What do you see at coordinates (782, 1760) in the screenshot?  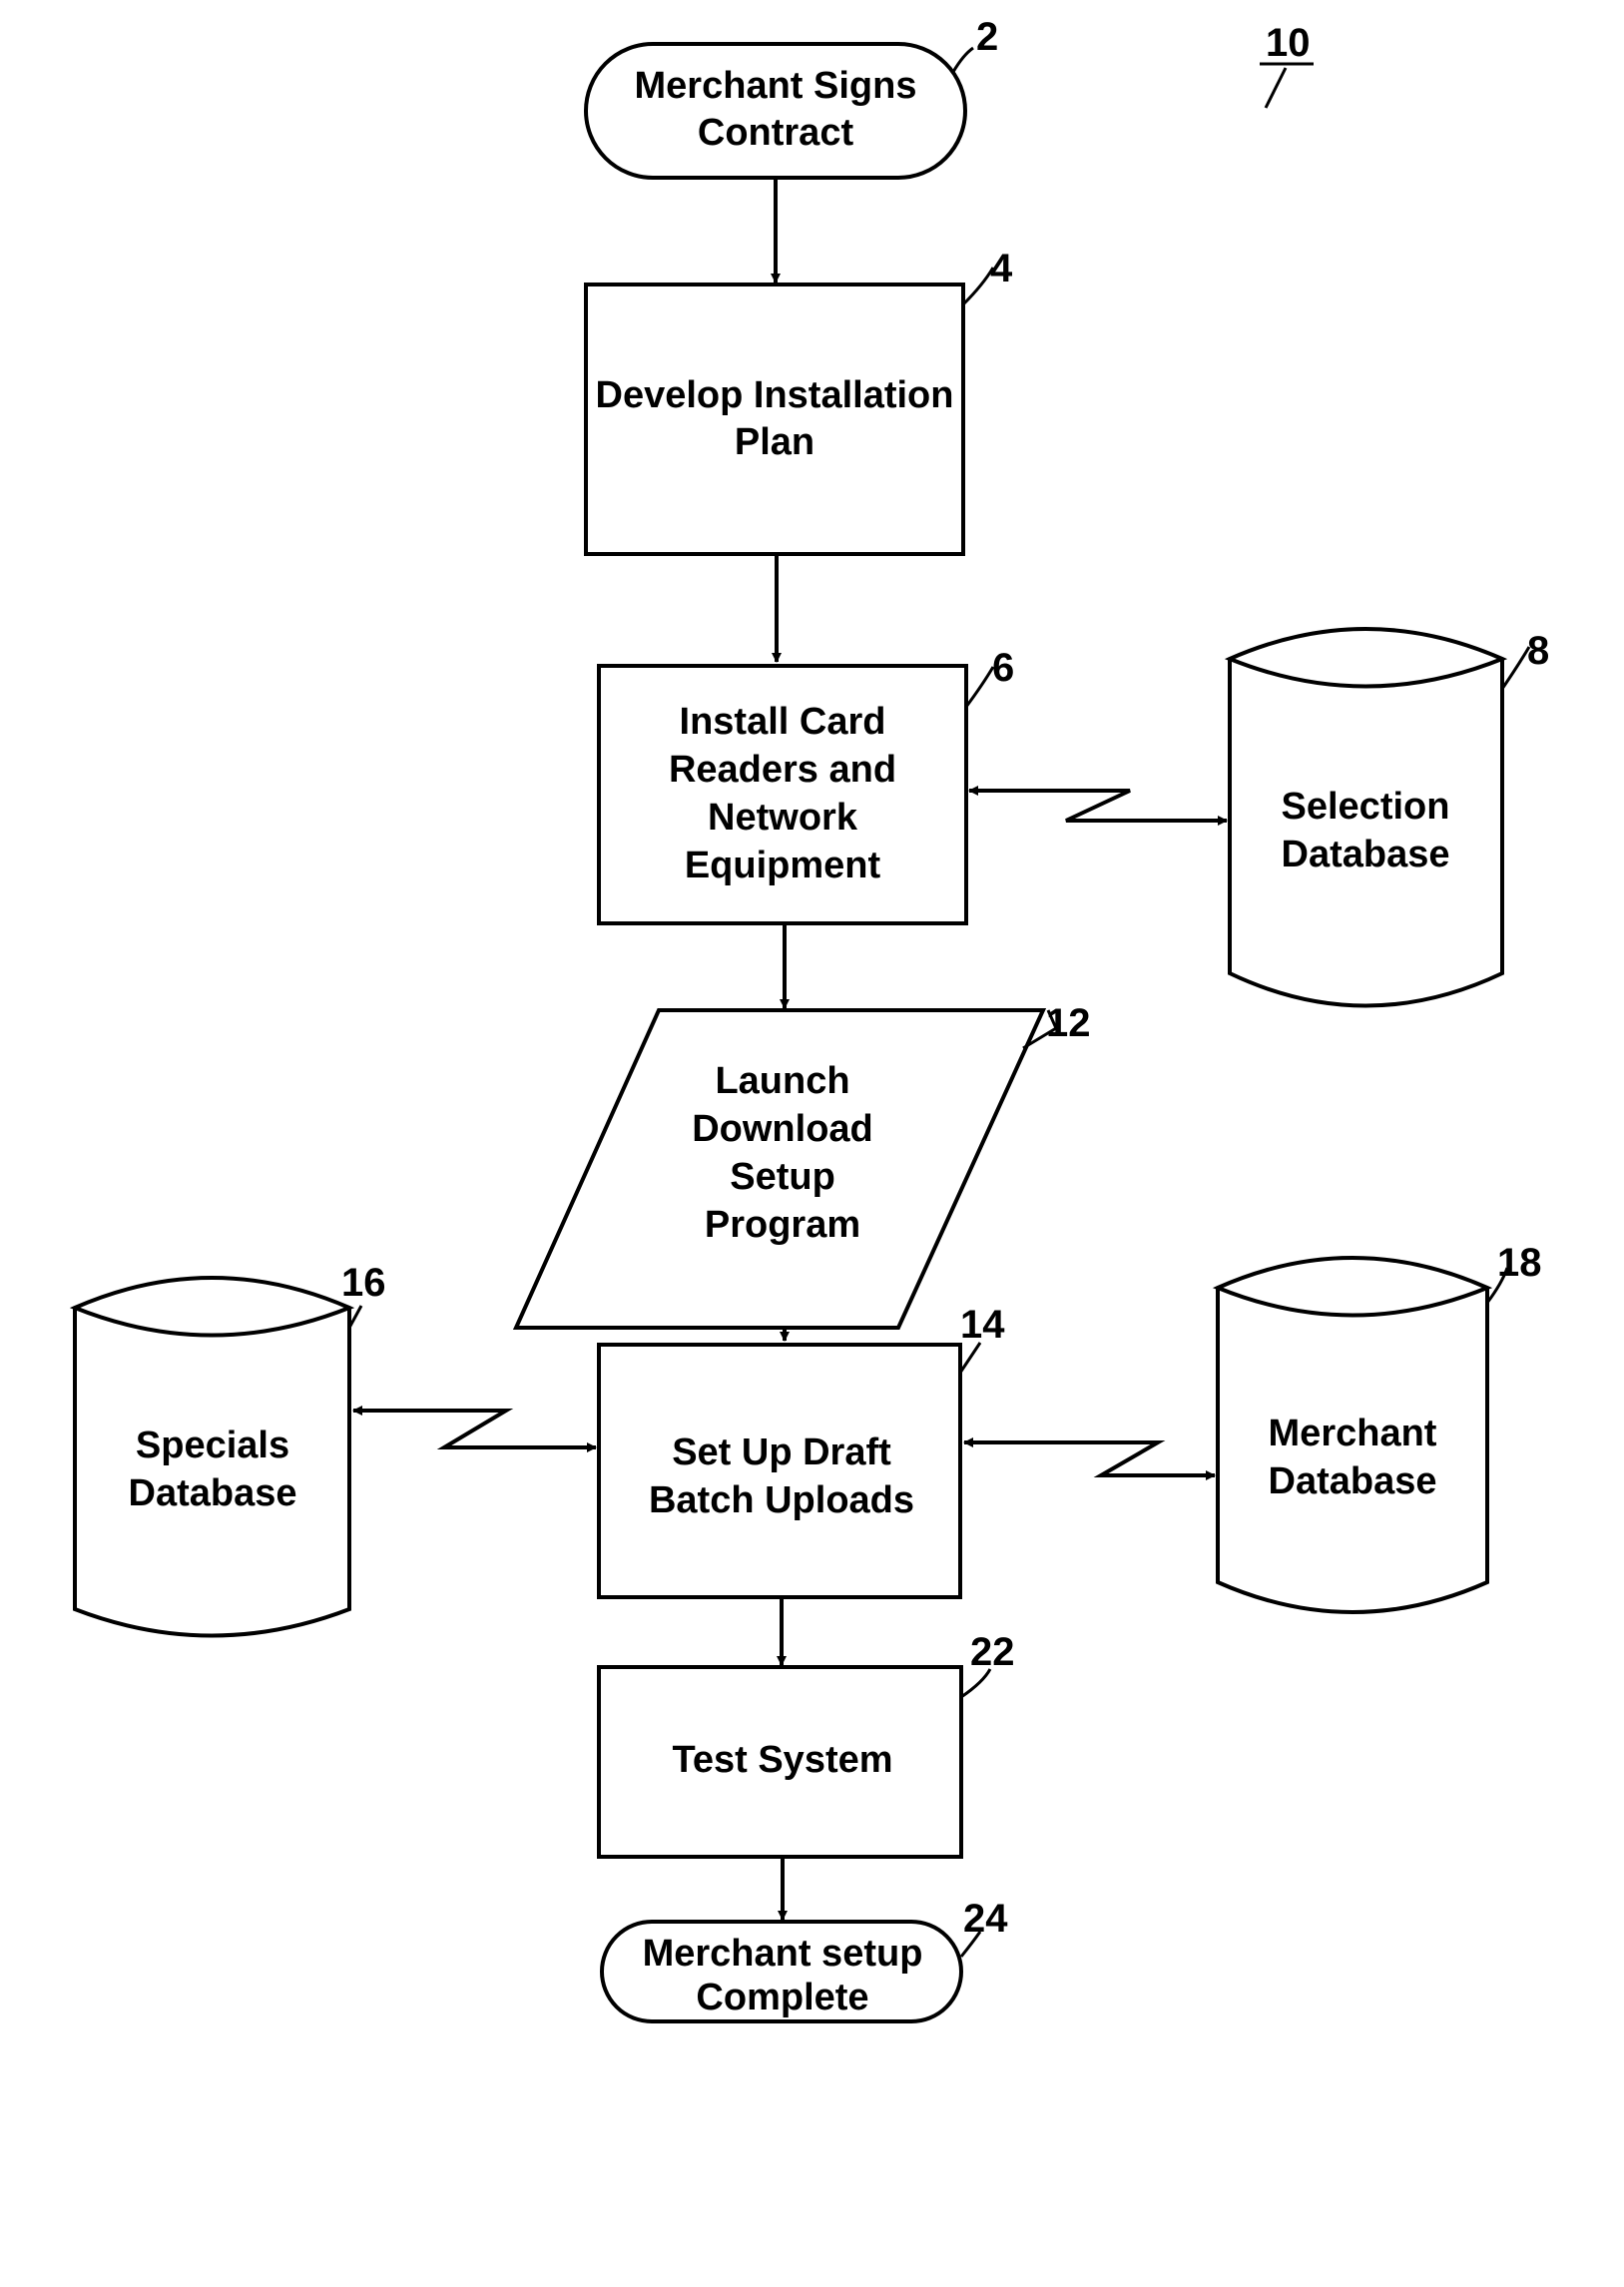 I see `node-label-line: Test System` at bounding box center [782, 1760].